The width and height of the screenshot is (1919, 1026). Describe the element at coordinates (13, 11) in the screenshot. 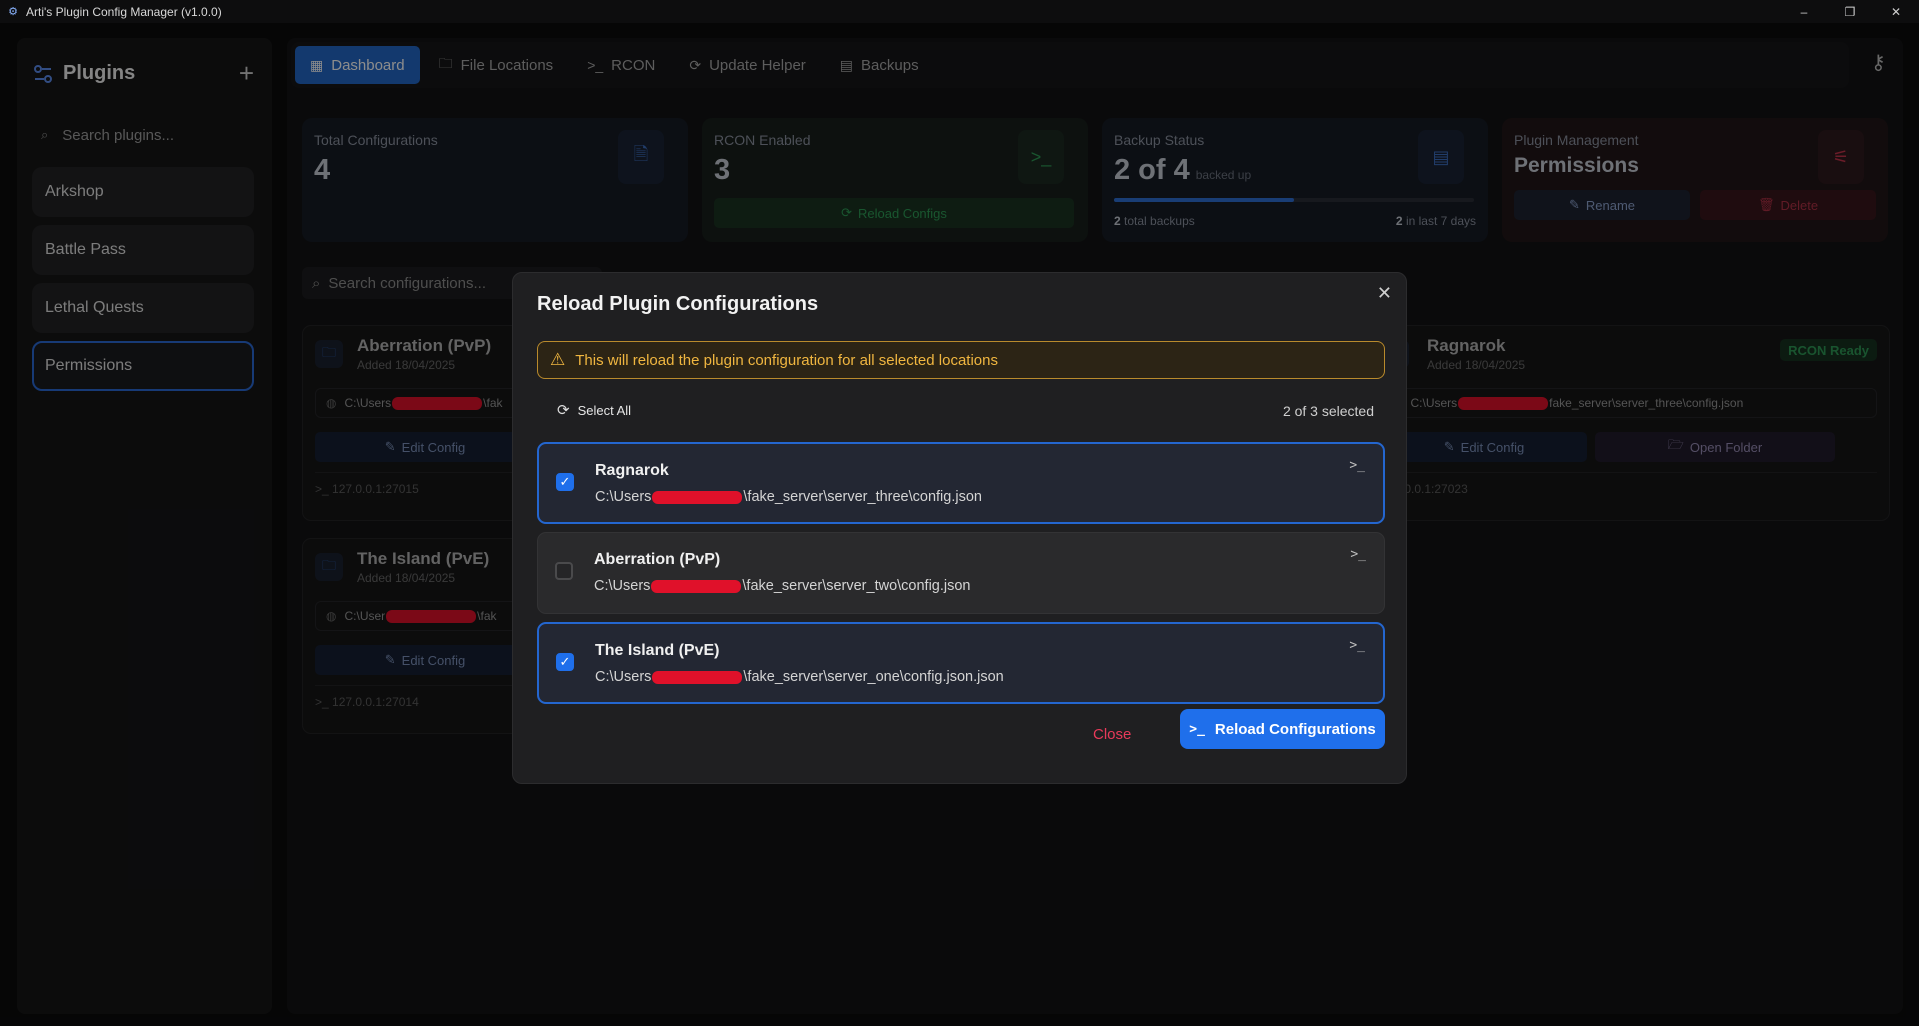

I see `app-icon: ⚙` at that location.